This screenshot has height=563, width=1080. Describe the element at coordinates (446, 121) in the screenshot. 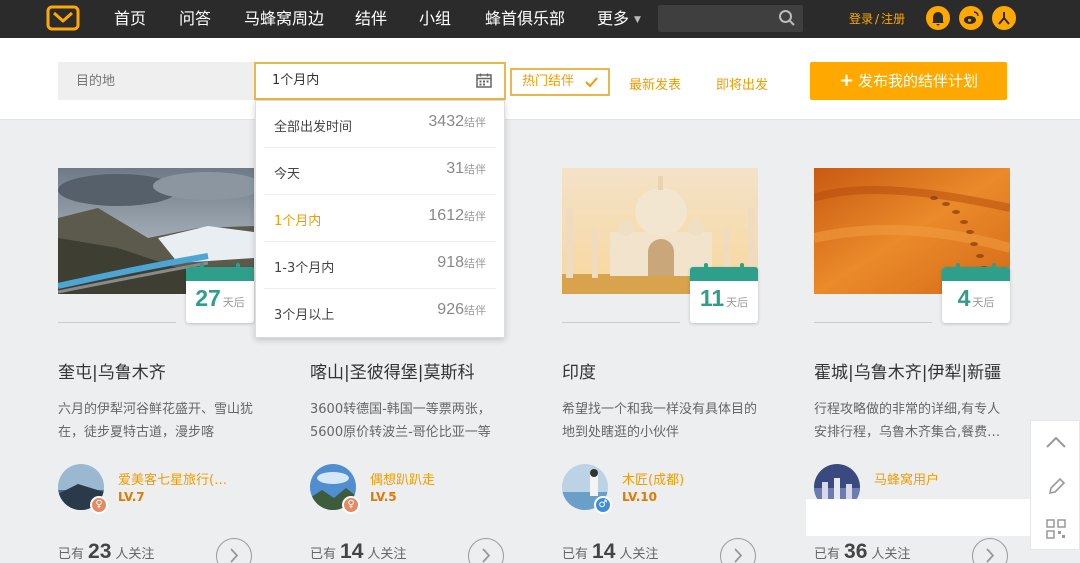

I see `date-option-count: 3432` at that location.